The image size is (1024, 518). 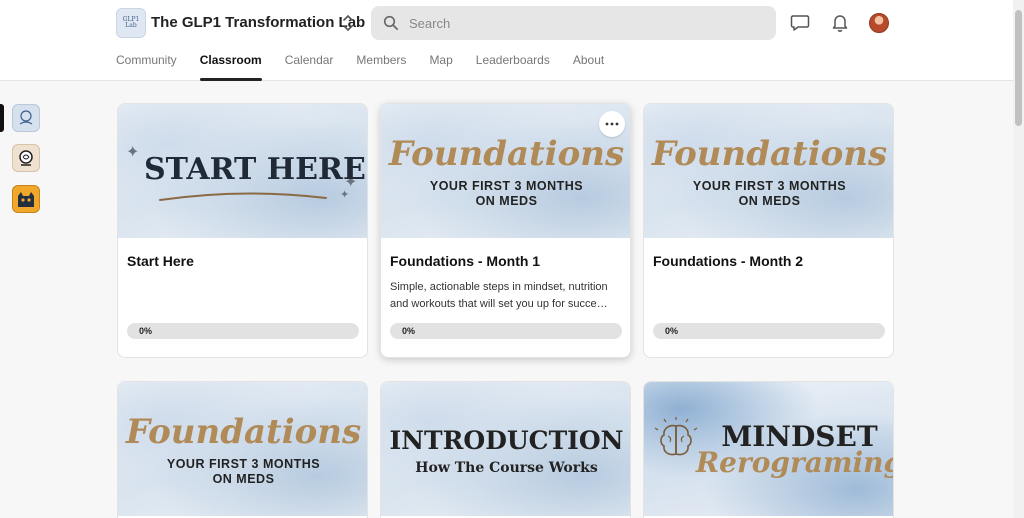 I want to click on tab-leaderboards: Leaderboards, so click(x=513, y=66).